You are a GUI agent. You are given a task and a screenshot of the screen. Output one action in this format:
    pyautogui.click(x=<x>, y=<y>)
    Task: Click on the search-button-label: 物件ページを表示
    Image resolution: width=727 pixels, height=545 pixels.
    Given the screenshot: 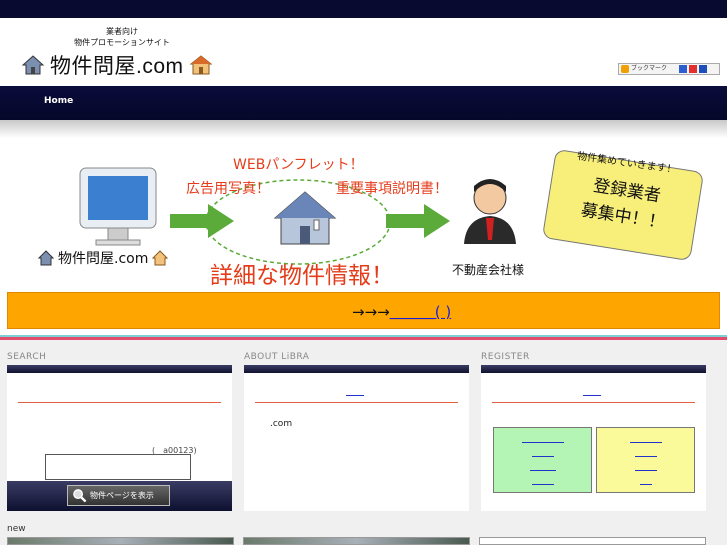 What is the action you would take?
    pyautogui.click(x=122, y=495)
    